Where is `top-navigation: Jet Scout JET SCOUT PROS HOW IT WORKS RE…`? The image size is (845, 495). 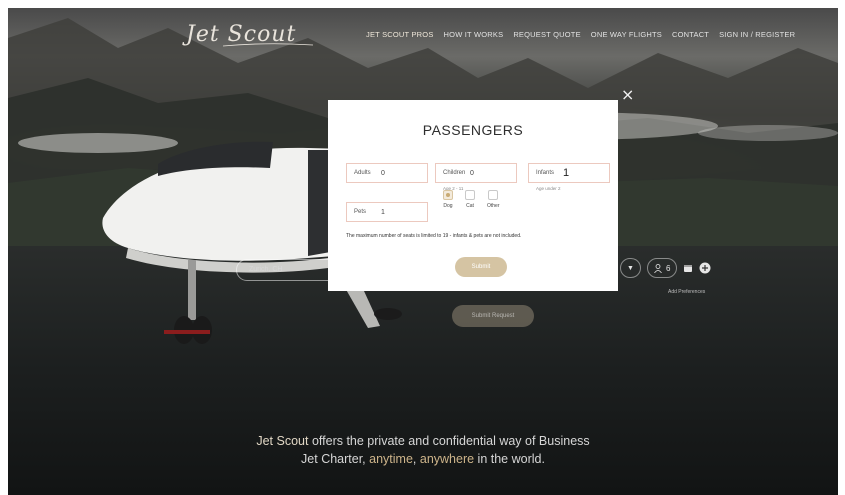 top-navigation: Jet Scout JET SCOUT PROS HOW IT WORKS RE… is located at coordinates (423, 35).